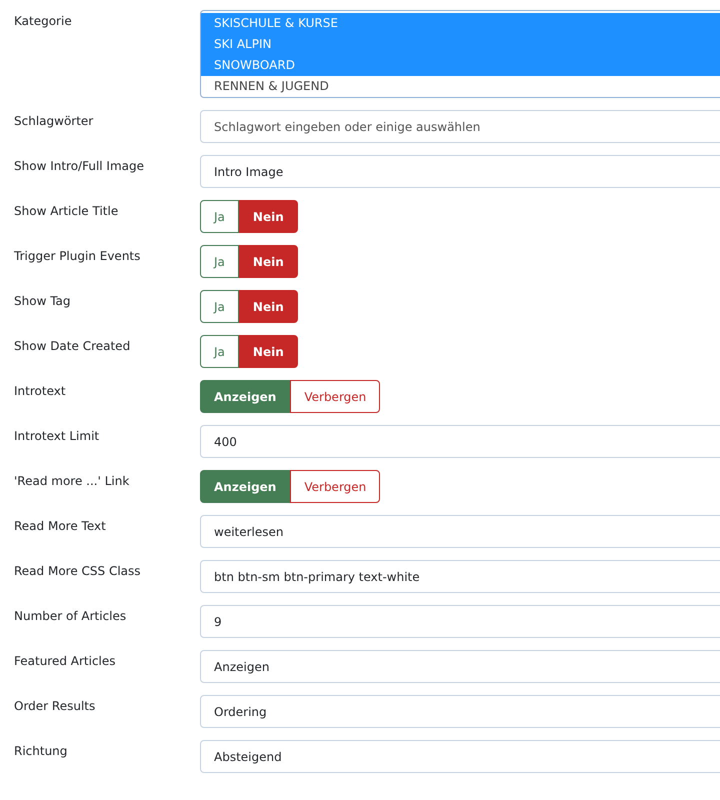 The width and height of the screenshot is (720, 800). What do you see at coordinates (71, 481) in the screenshot?
I see `field-label: 'Read more ...' Link` at bounding box center [71, 481].